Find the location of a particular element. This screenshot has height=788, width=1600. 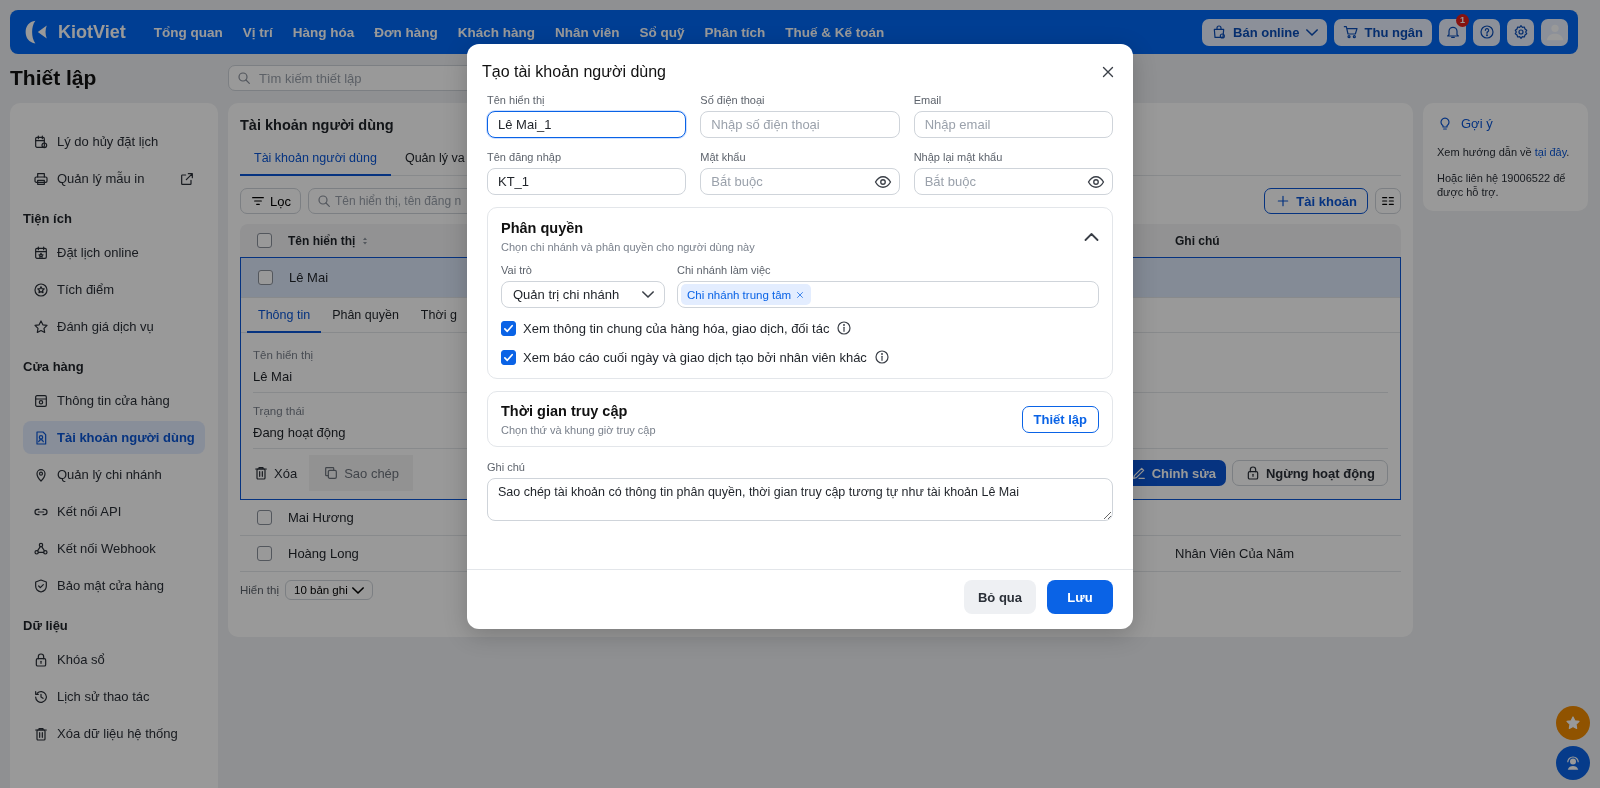

sidebar-item: Xóa dữ liệu hệ thống is located at coordinates (114, 733).